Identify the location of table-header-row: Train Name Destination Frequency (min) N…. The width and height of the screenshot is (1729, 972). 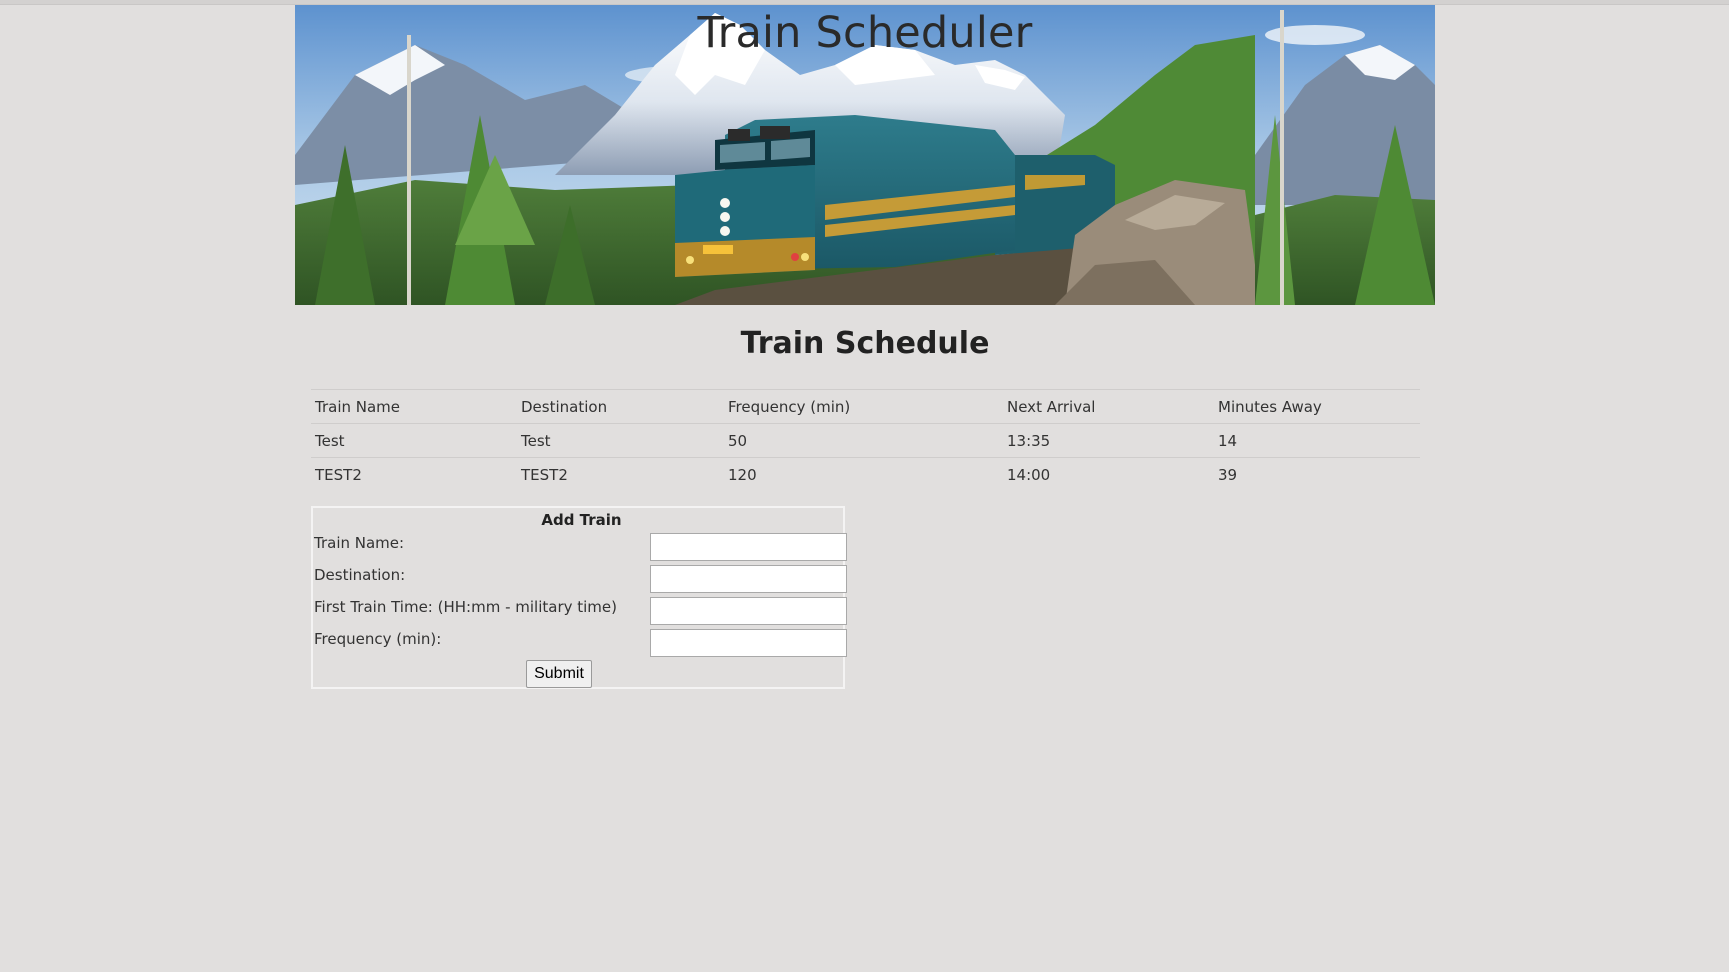
(865, 406).